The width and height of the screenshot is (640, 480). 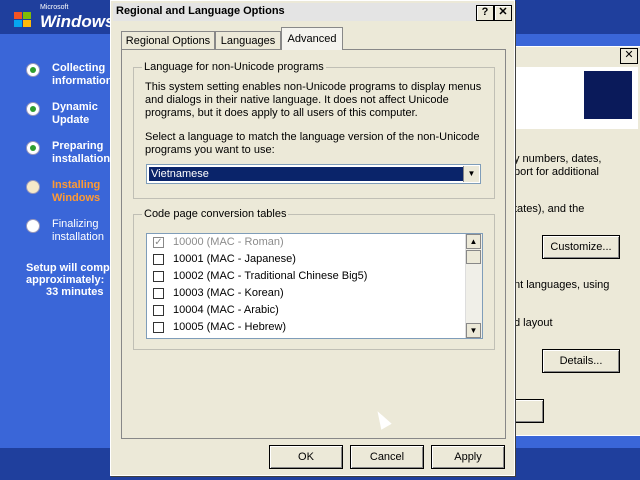 I want to click on prompt-line-2: programs you want to use:, so click(x=210, y=150).